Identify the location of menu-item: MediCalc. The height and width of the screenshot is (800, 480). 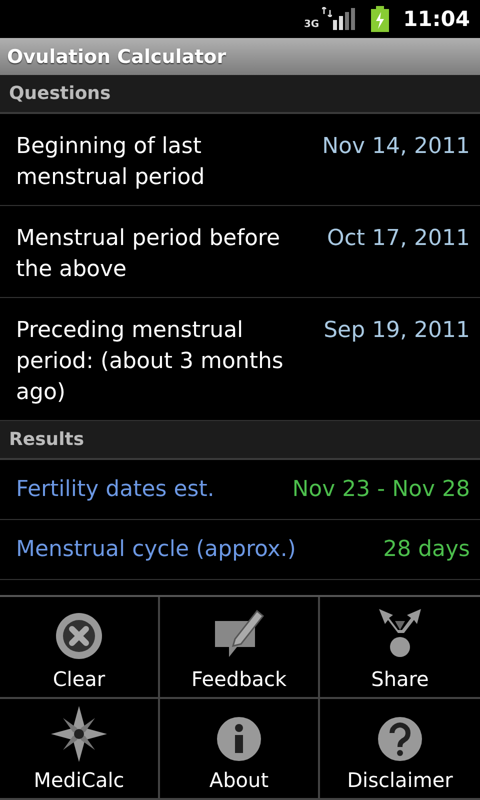
(80, 749).